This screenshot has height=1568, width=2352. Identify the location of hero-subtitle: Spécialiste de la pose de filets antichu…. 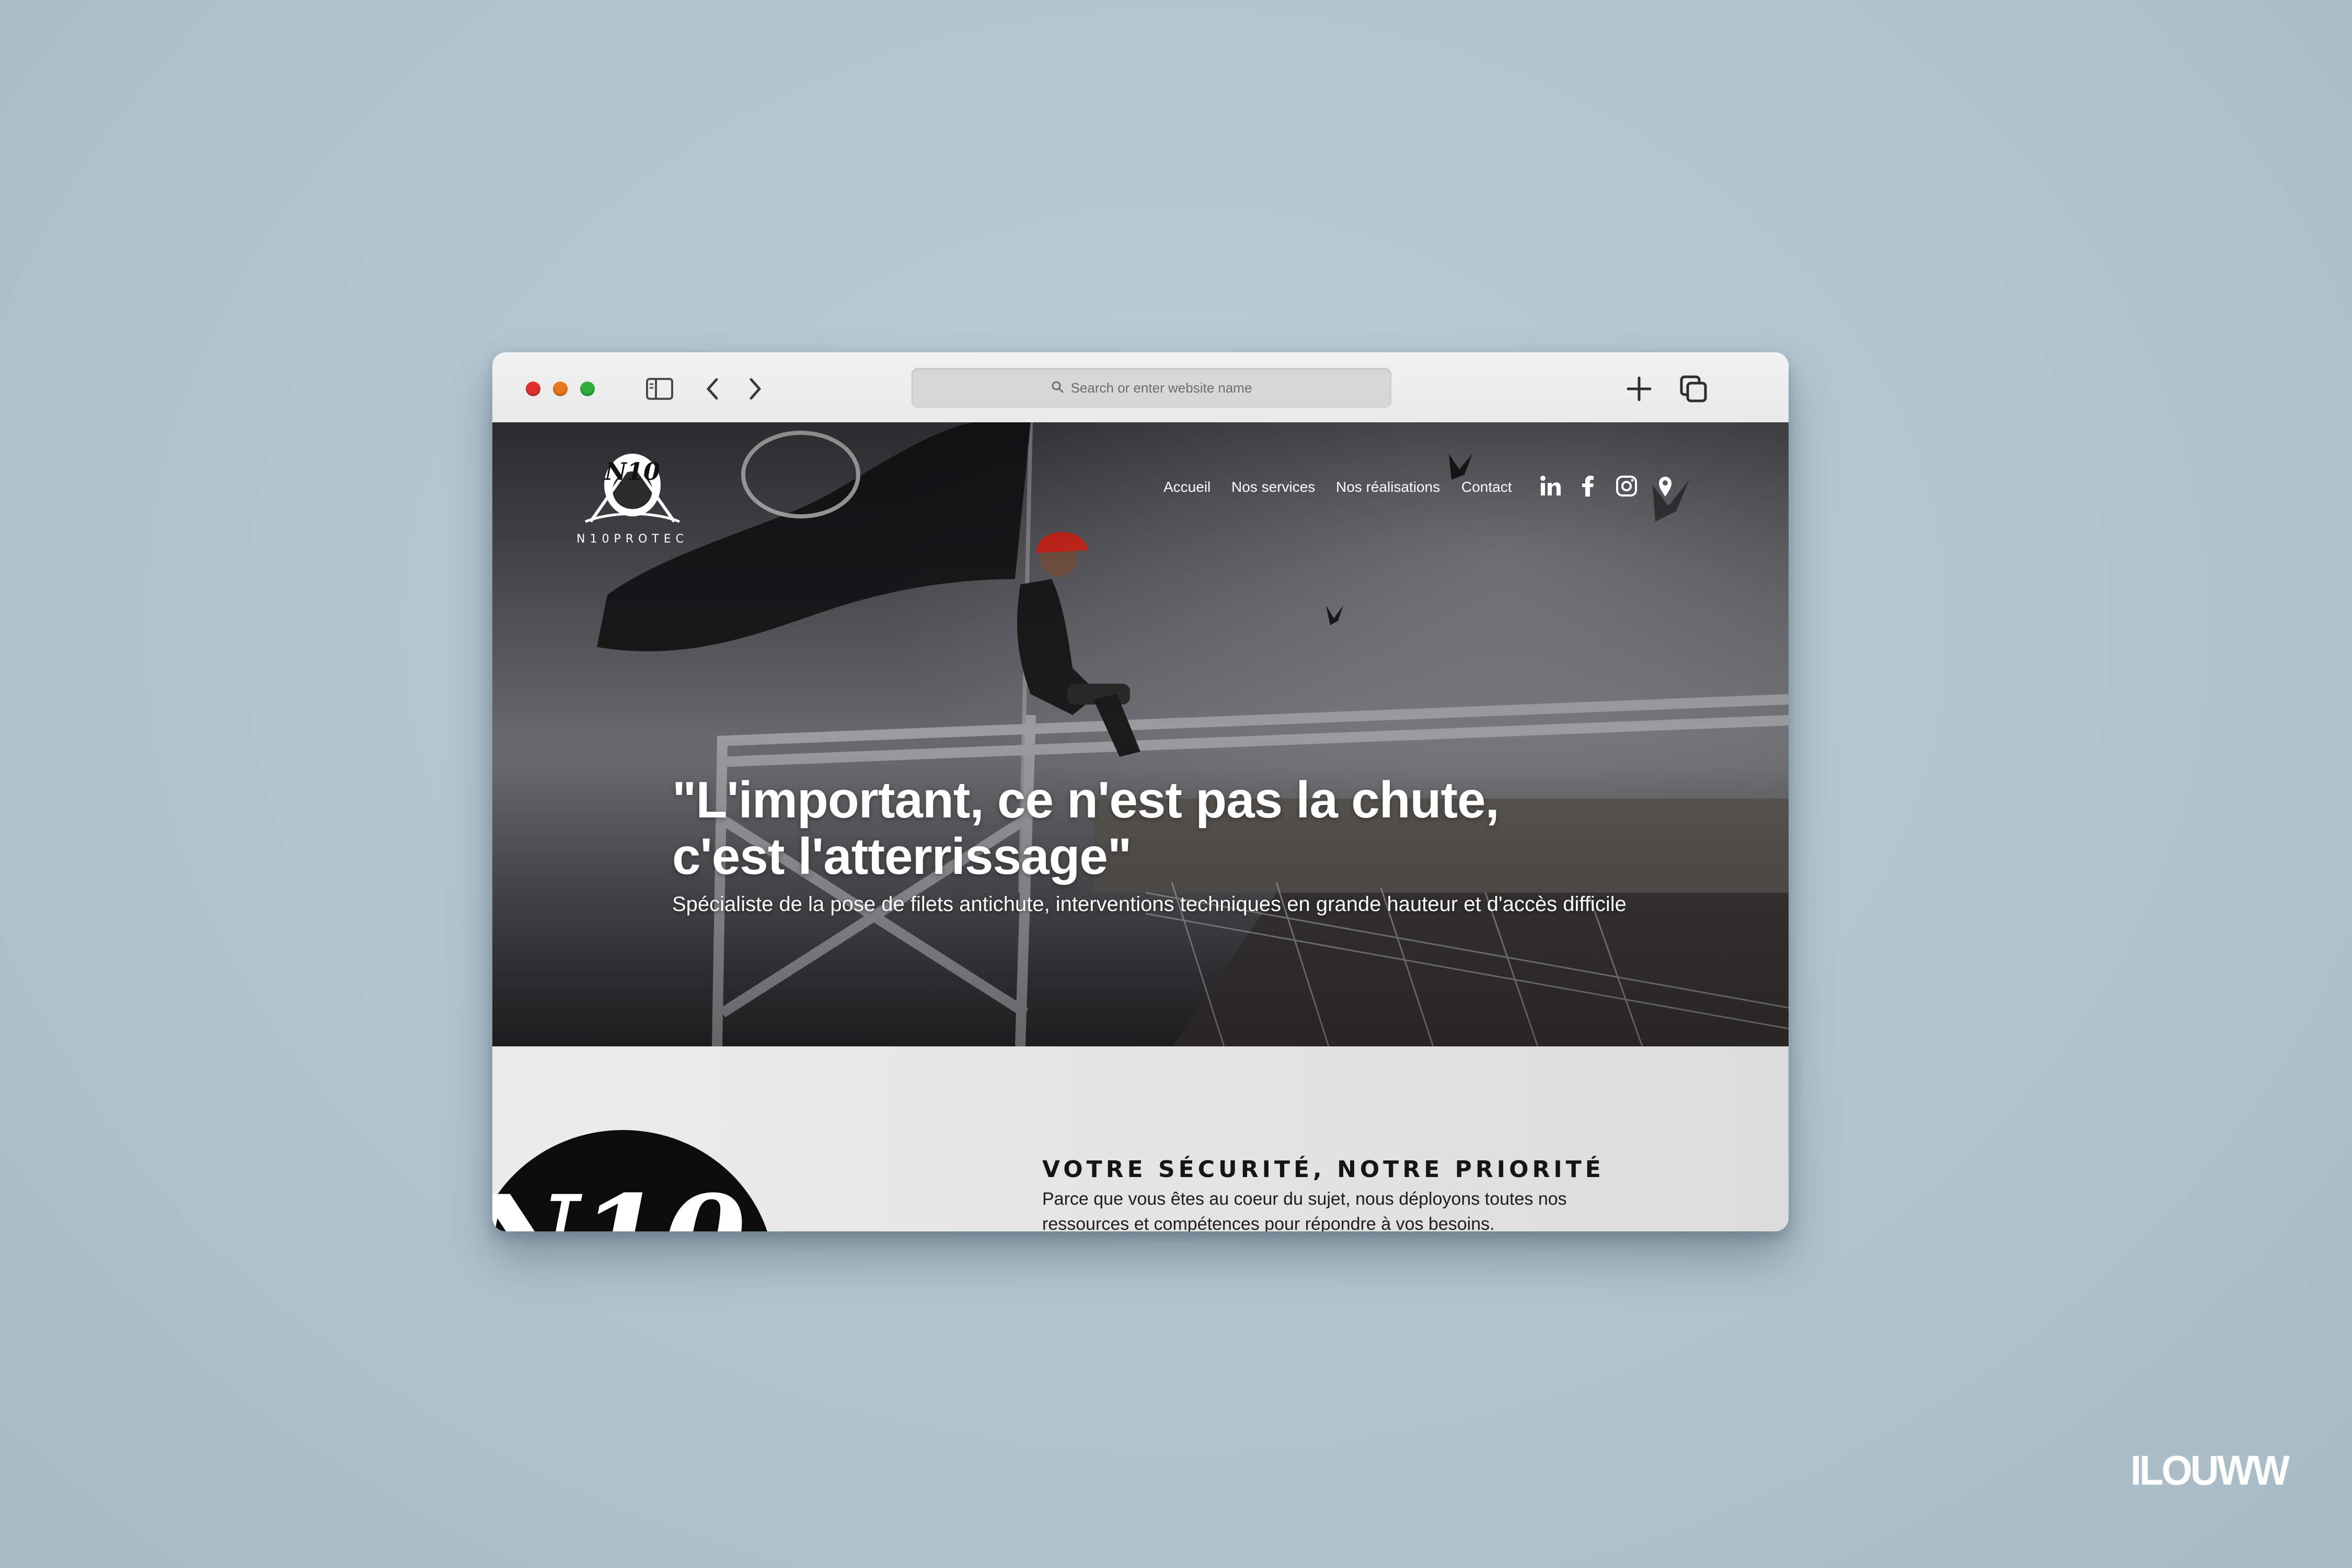
(1149, 904).